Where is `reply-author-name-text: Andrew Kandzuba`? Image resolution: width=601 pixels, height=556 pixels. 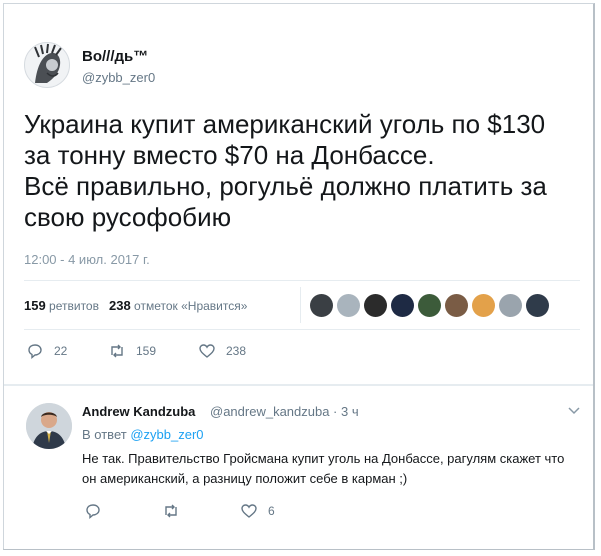 reply-author-name-text: Andrew Kandzuba is located at coordinates (138, 411).